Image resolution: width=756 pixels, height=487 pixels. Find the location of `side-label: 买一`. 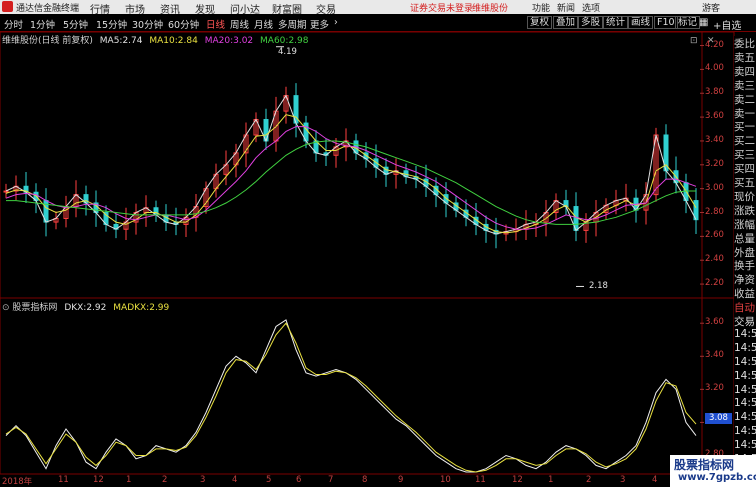

side-label: 买一 is located at coordinates (744, 127).